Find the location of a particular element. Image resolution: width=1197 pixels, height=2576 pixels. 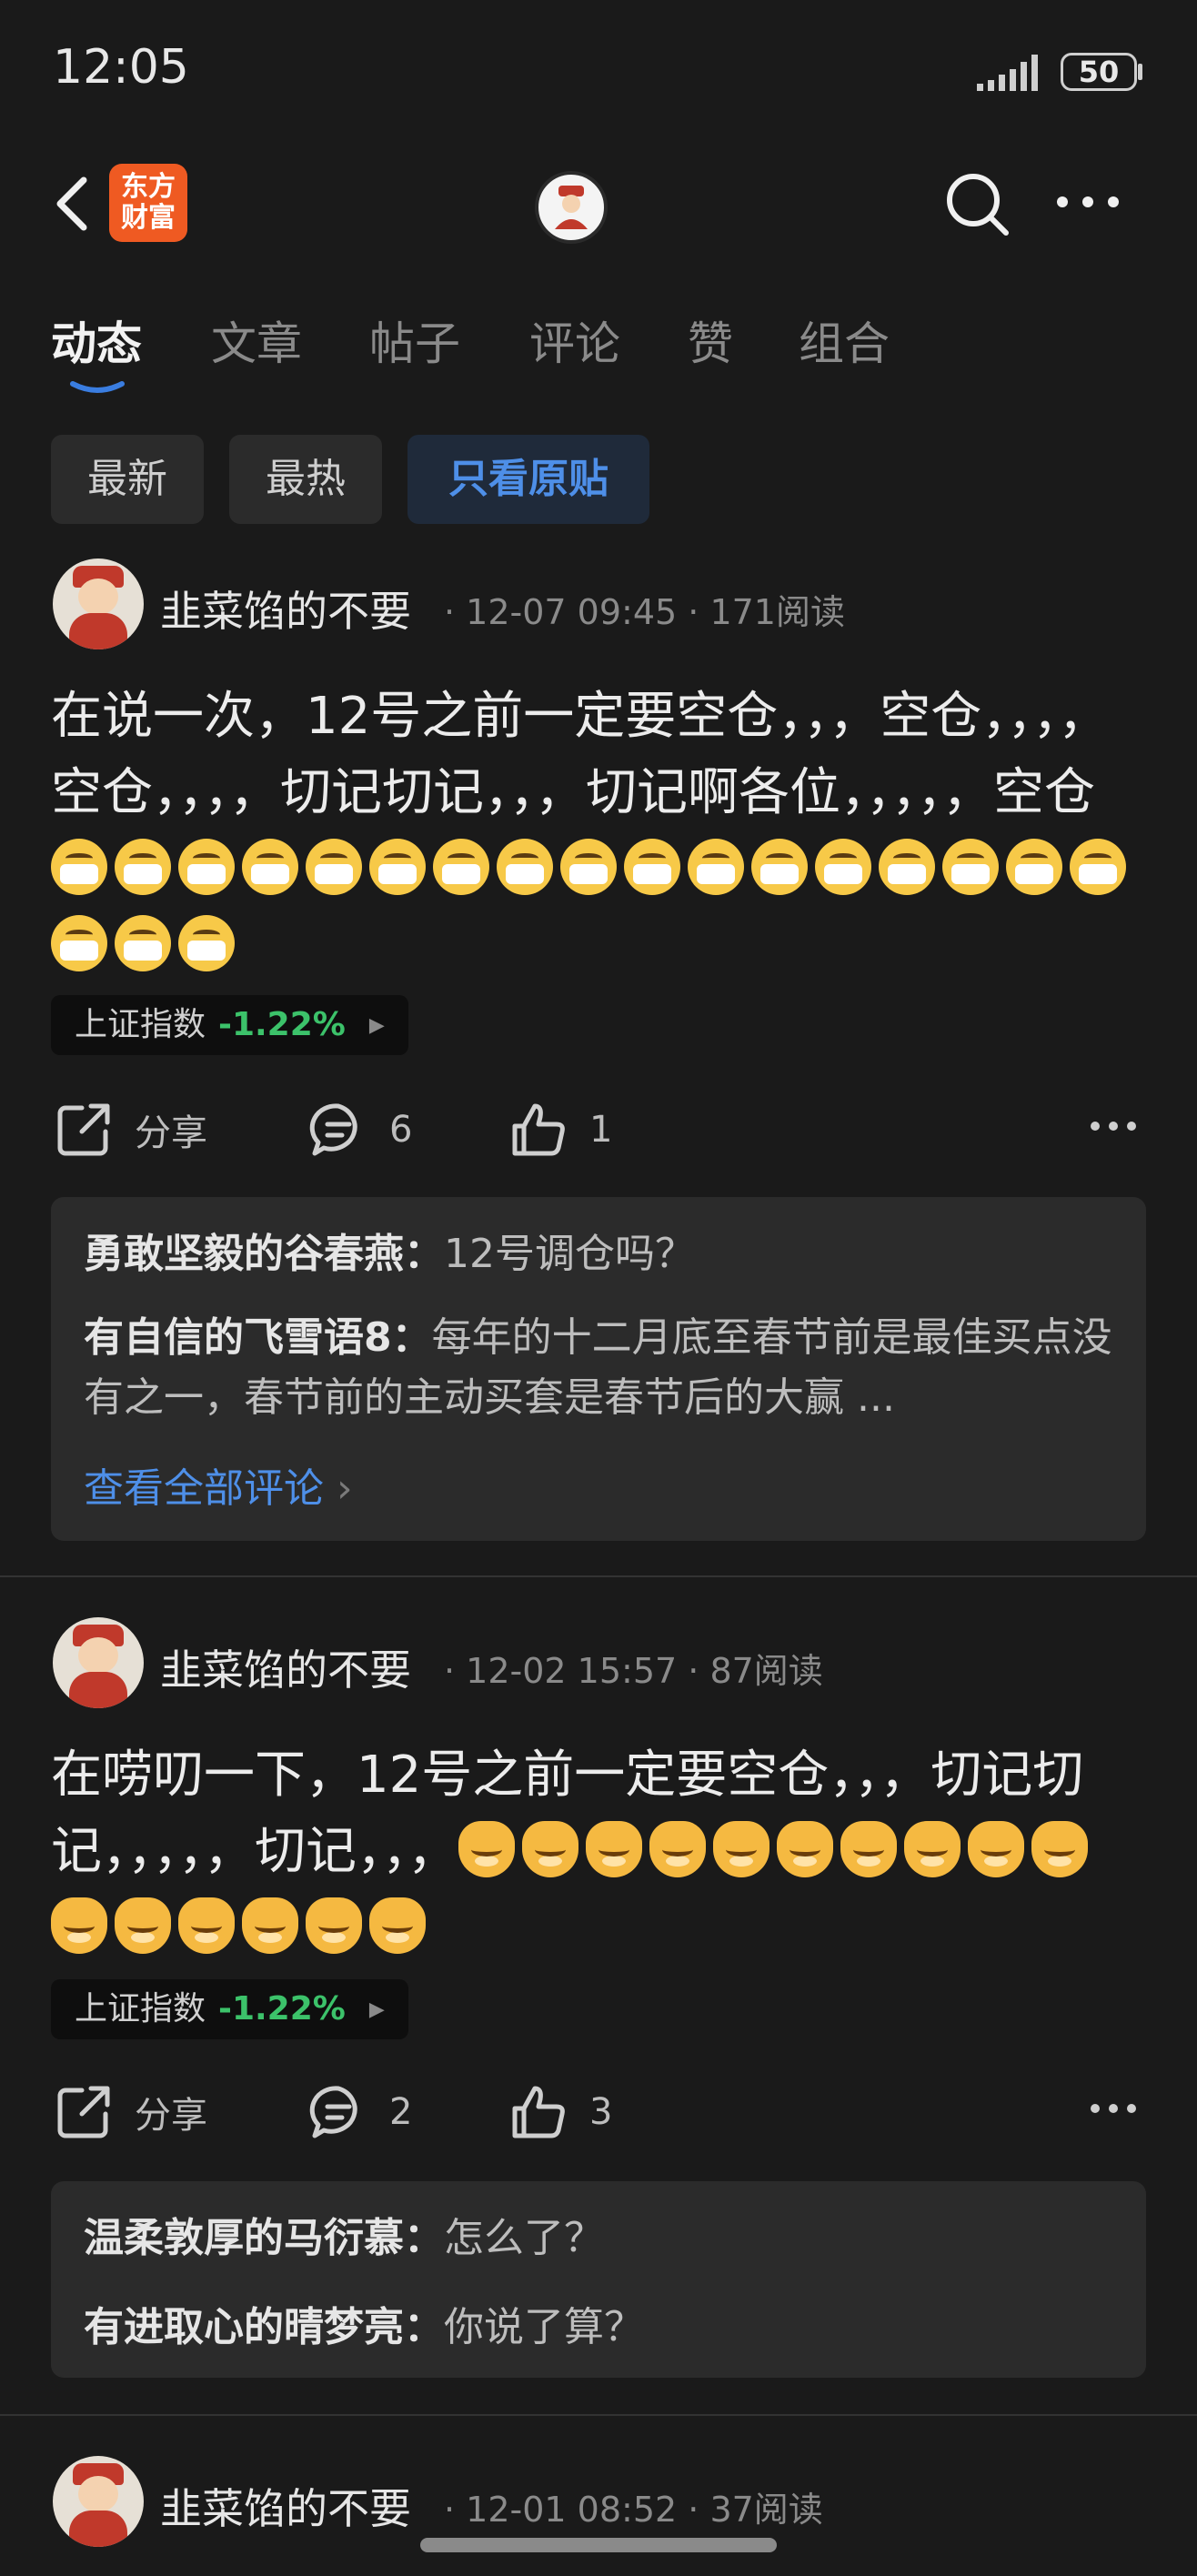

post-content: 在唠叨一下，12号之前一定要空仓，，，切记切记，，，，，切记，，， is located at coordinates (596, 1852).